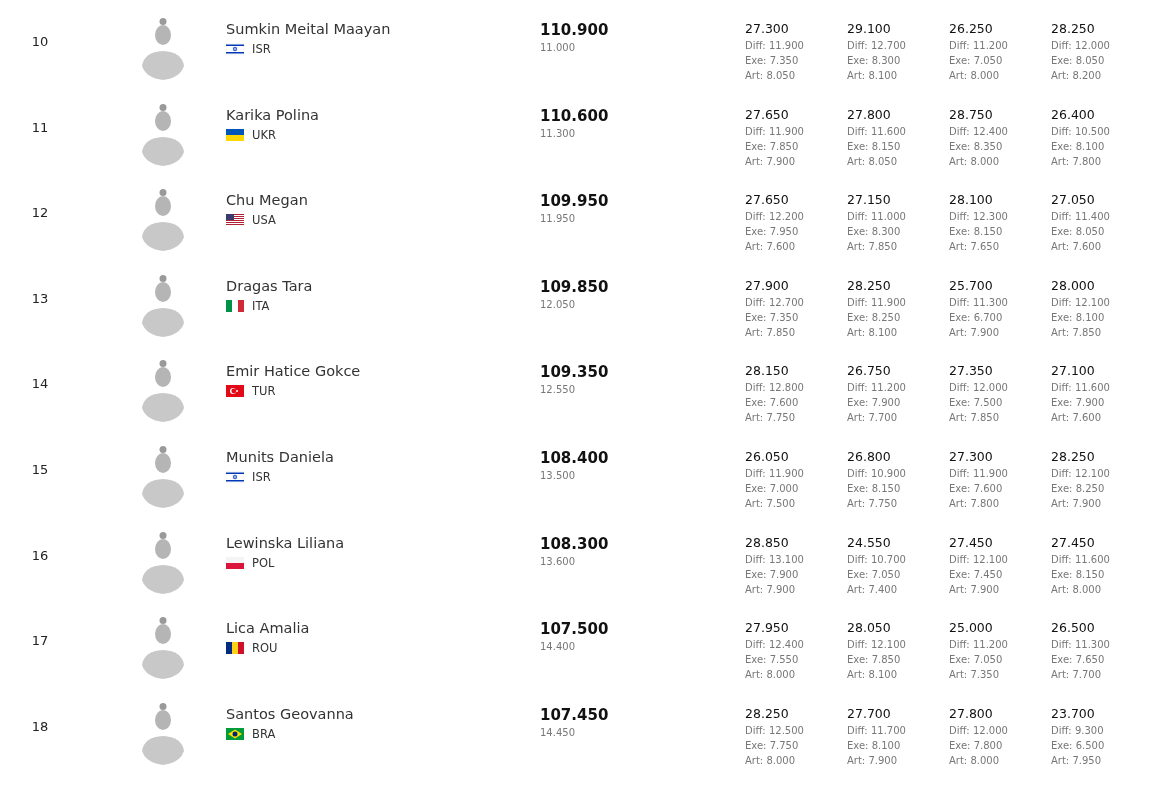 This screenshot has height=800, width=1154. What do you see at coordinates (1073, 628) in the screenshot?
I see `apparatus-score: 26.500` at bounding box center [1073, 628].